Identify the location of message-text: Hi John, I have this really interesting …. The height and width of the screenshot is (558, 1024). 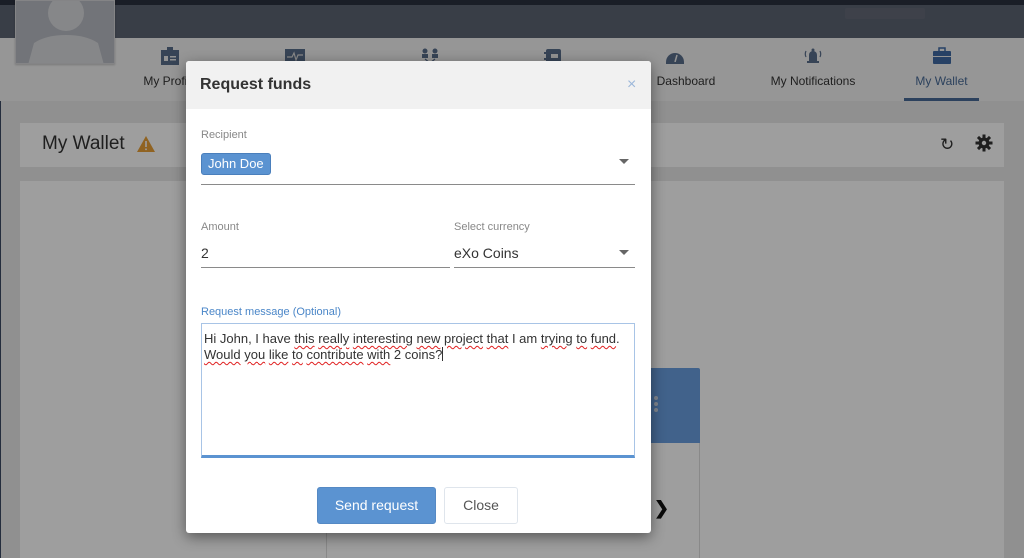
(412, 346).